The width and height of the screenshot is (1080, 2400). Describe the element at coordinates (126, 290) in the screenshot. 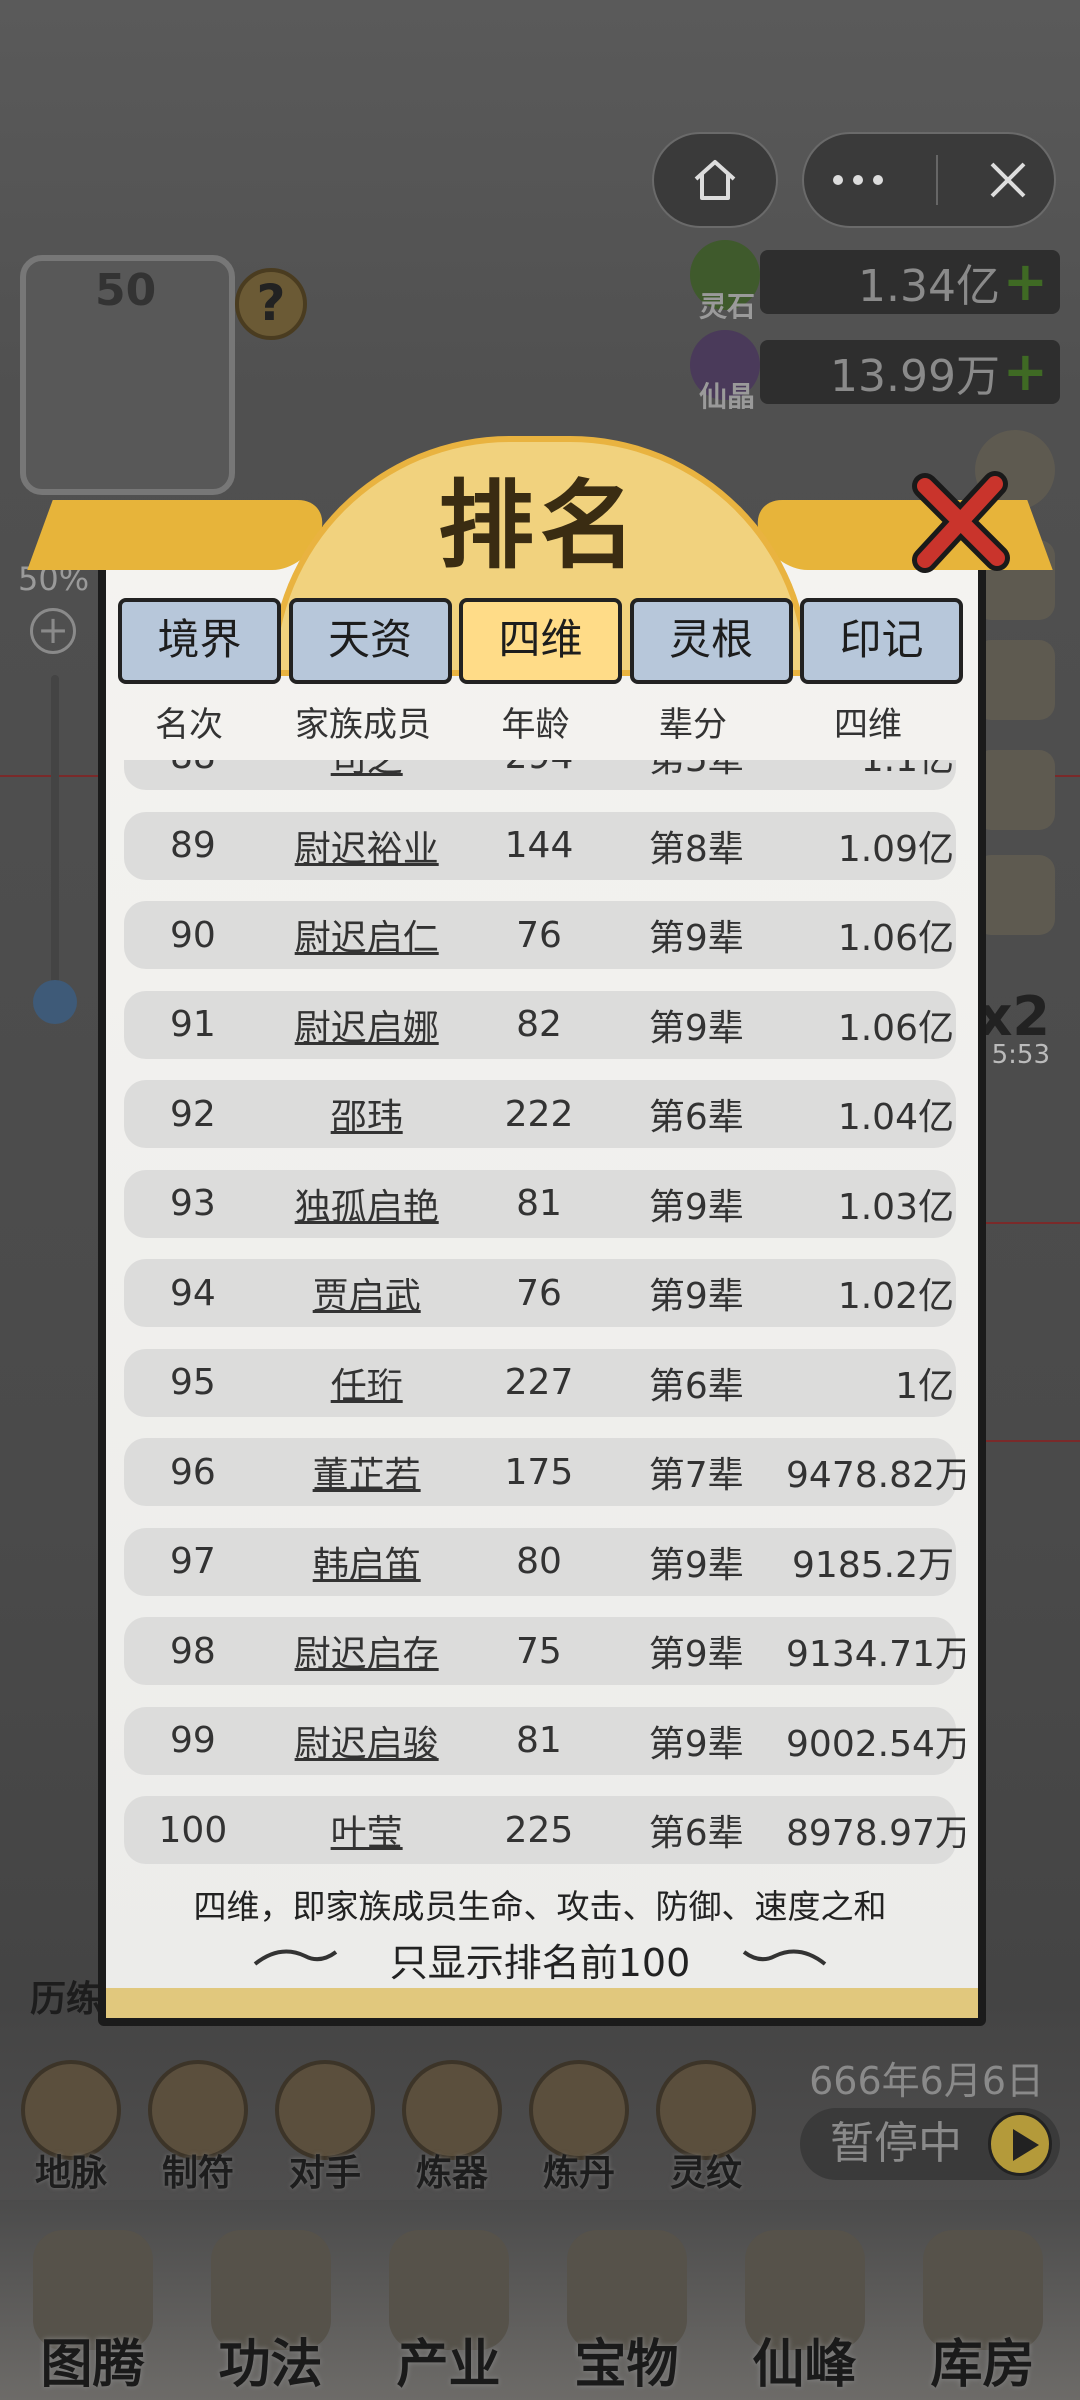

I see `avatar-level: 50` at that location.